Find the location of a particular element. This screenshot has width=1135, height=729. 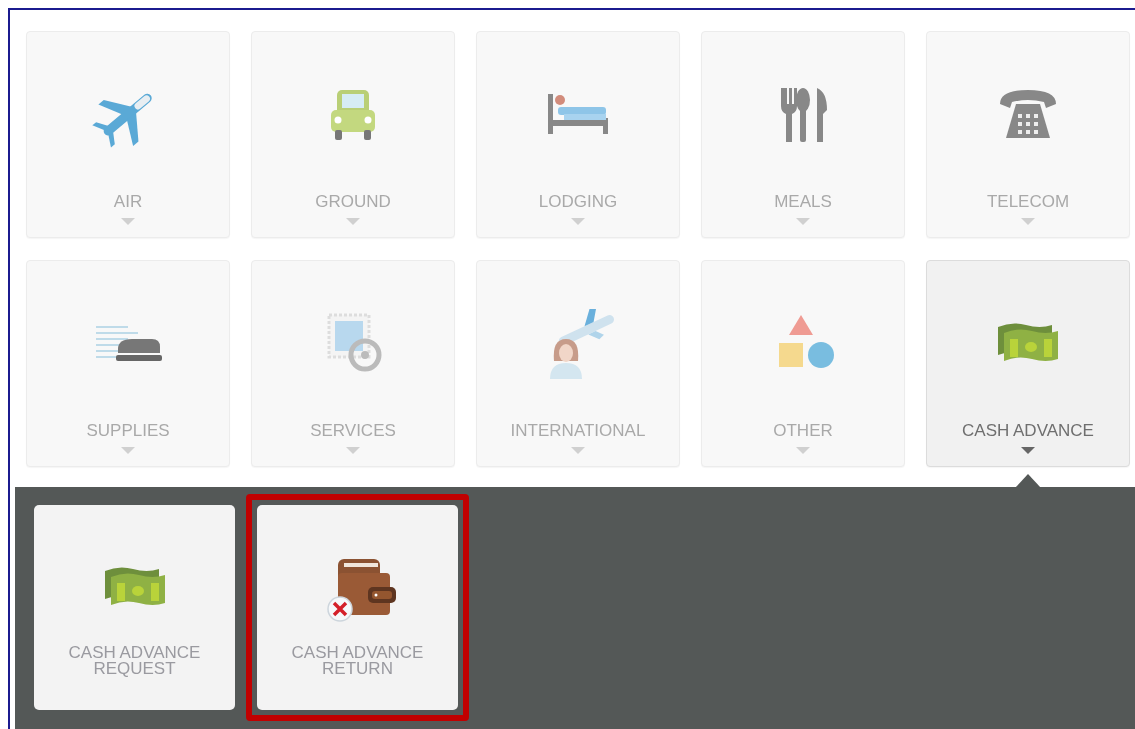

category-tile: TELECOM is located at coordinates (1028, 134).